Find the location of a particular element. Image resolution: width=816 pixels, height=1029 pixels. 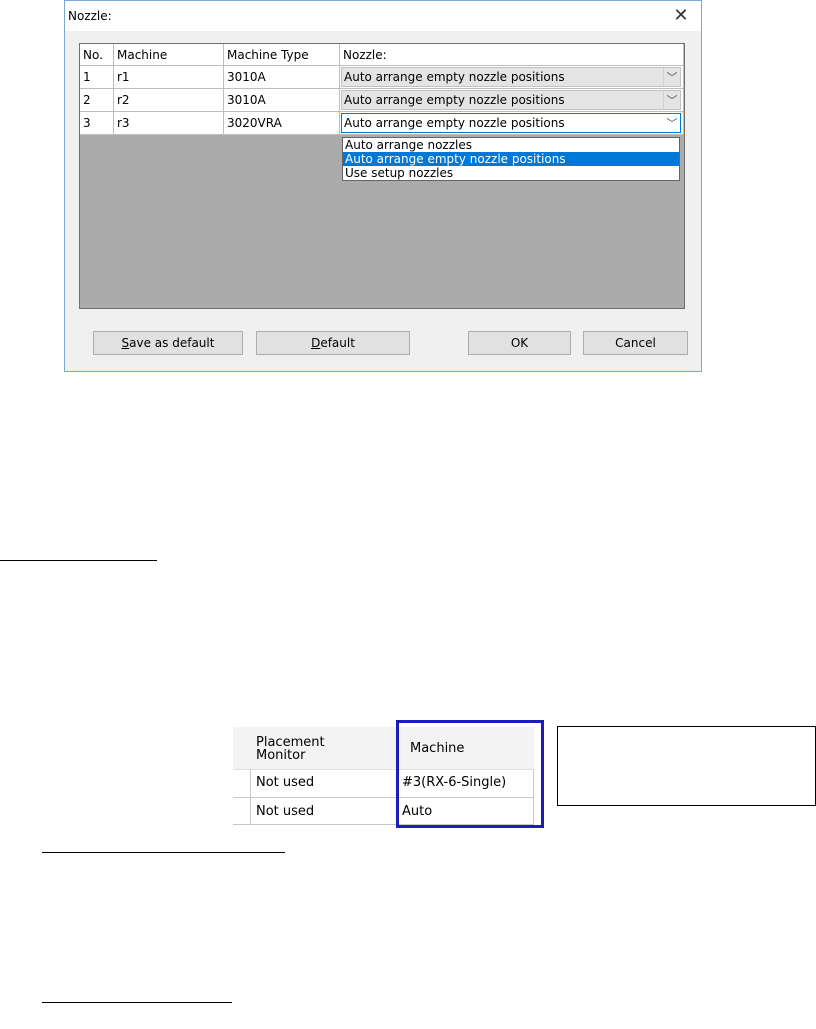

column-header-machine-type: Machine Type is located at coordinates (282, 55).